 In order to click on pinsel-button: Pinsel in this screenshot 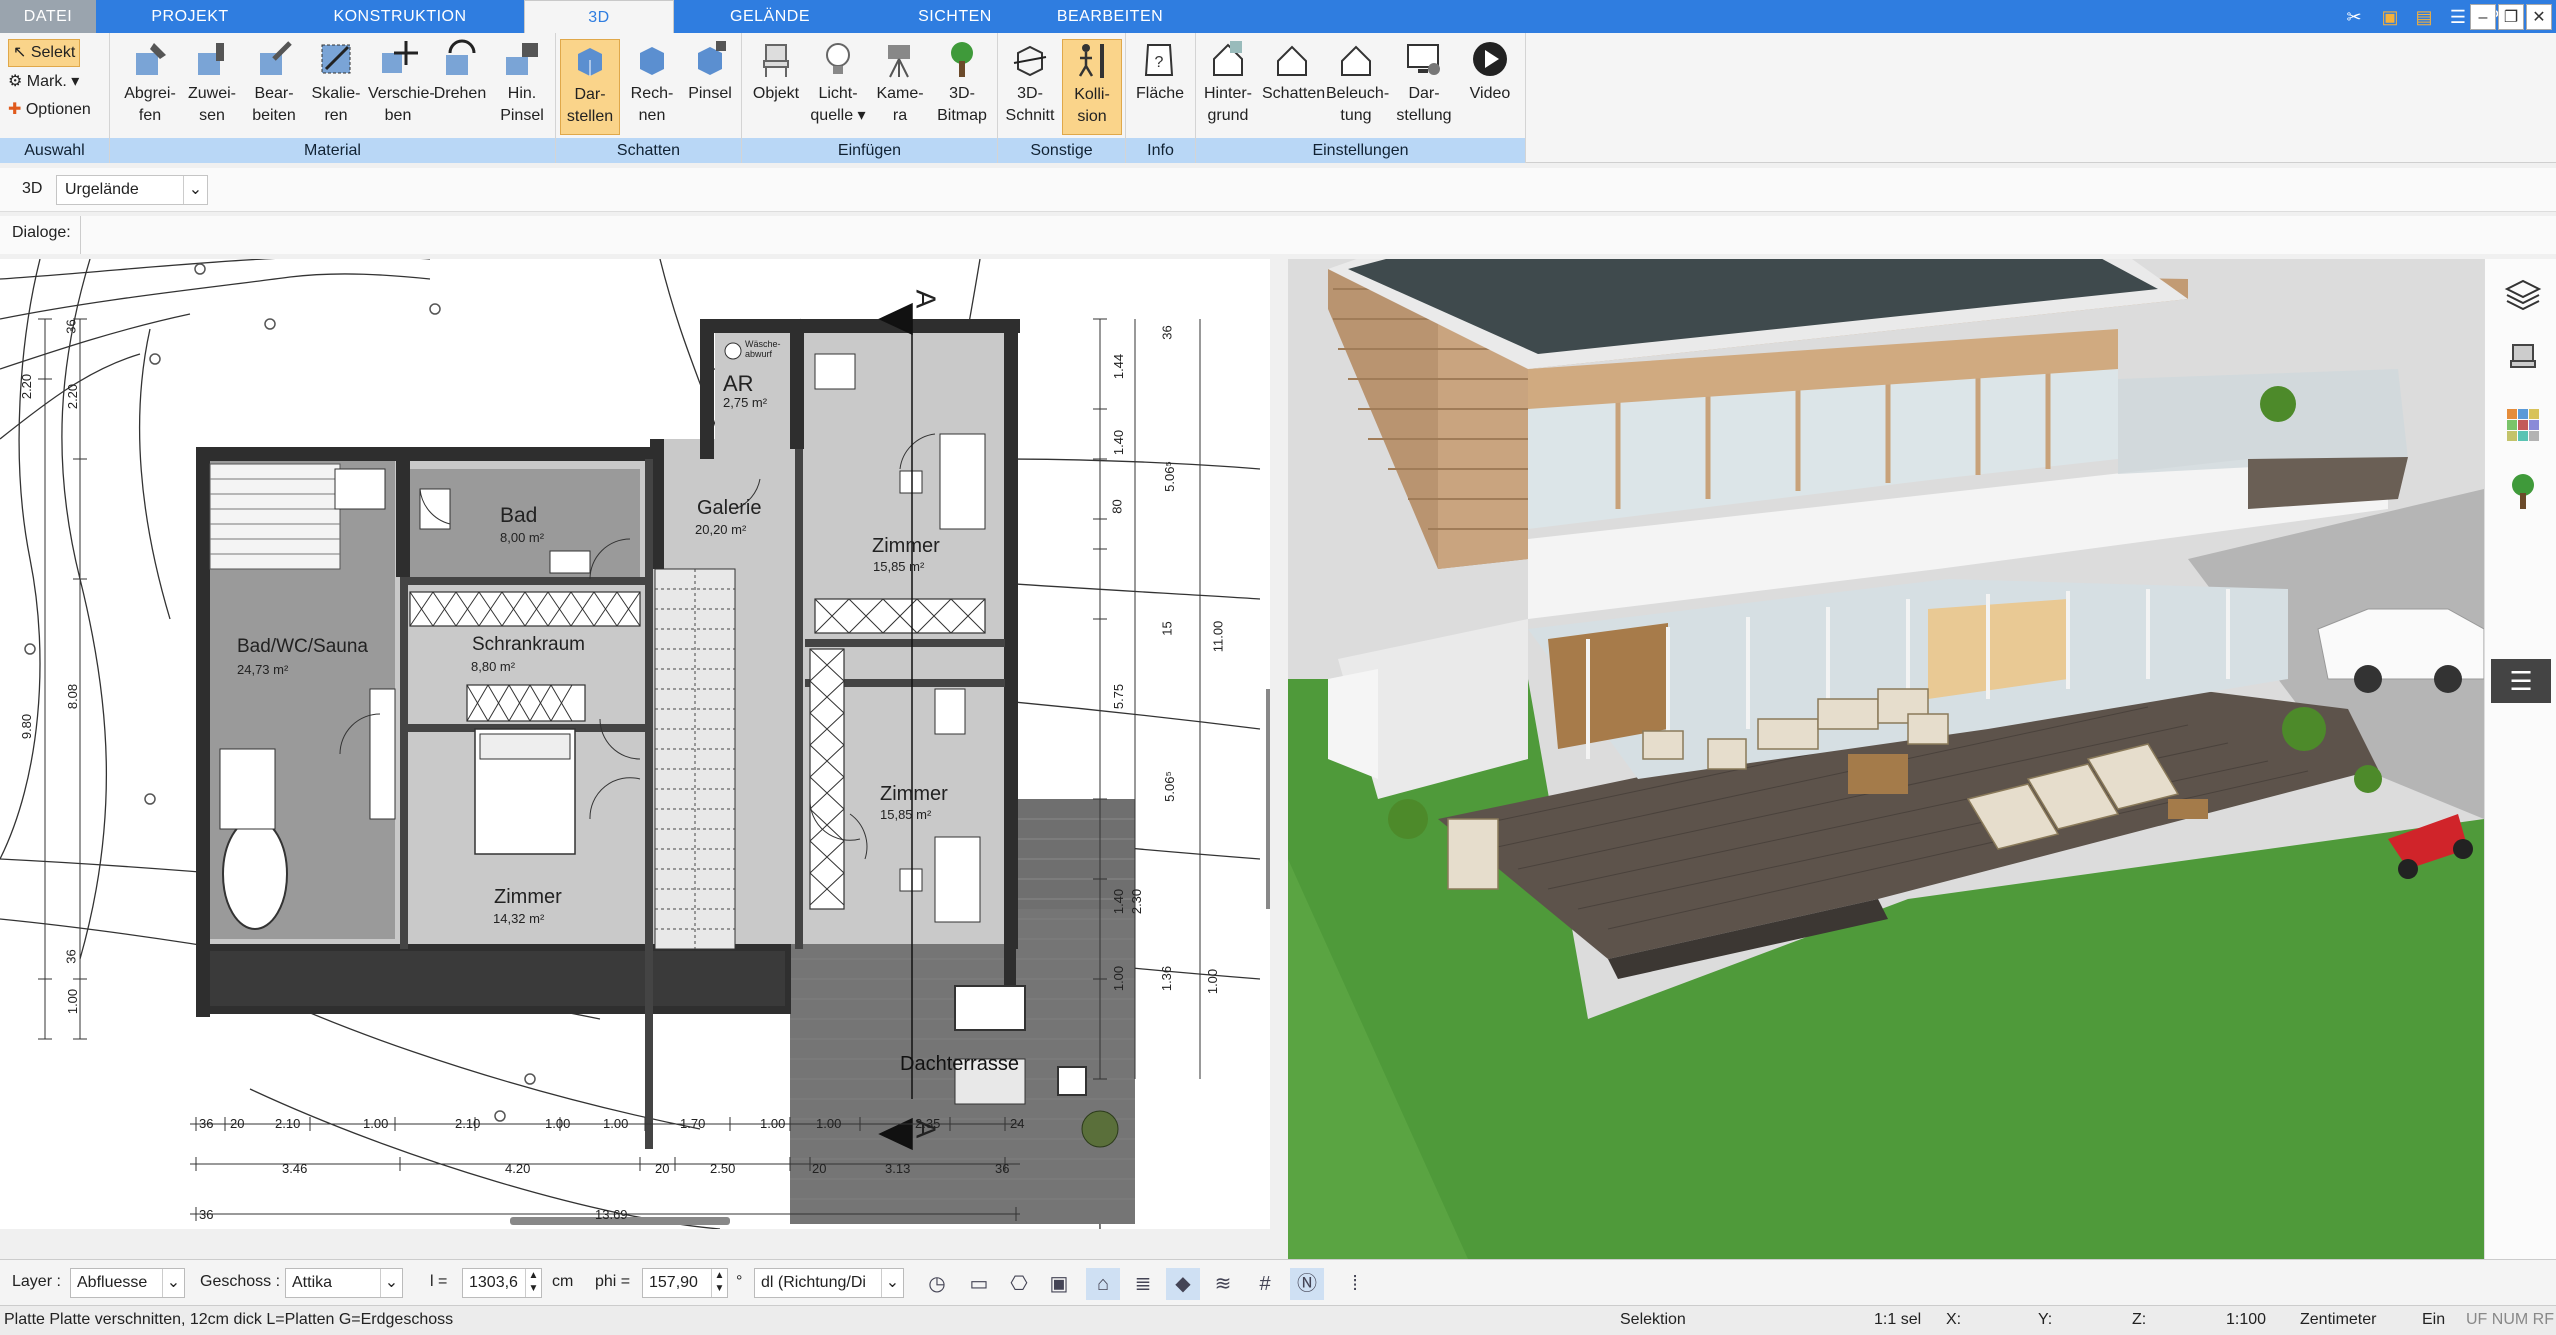, I will do `click(710, 87)`.